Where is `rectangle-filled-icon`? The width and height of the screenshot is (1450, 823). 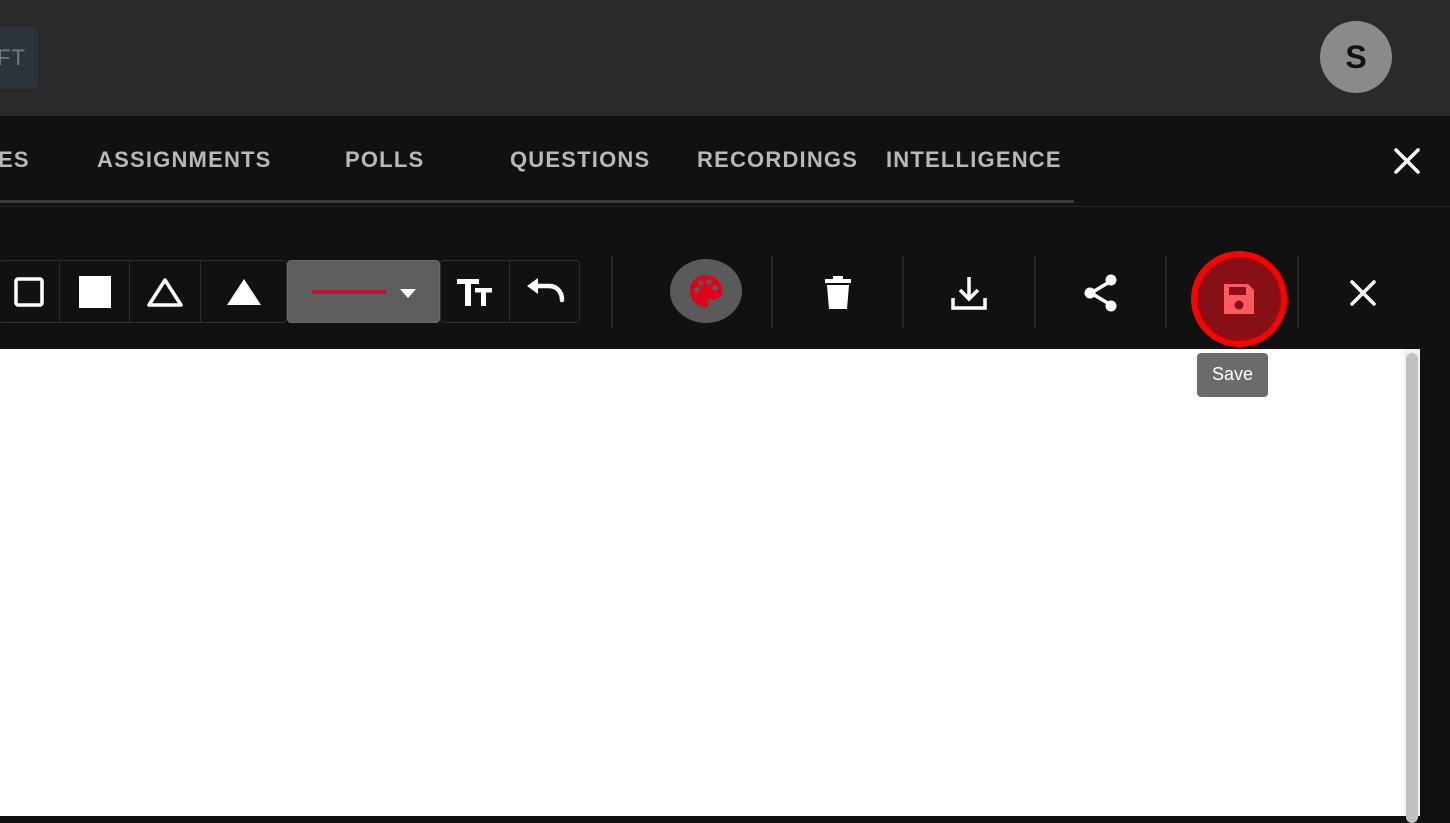 rectangle-filled-icon is located at coordinates (94, 291).